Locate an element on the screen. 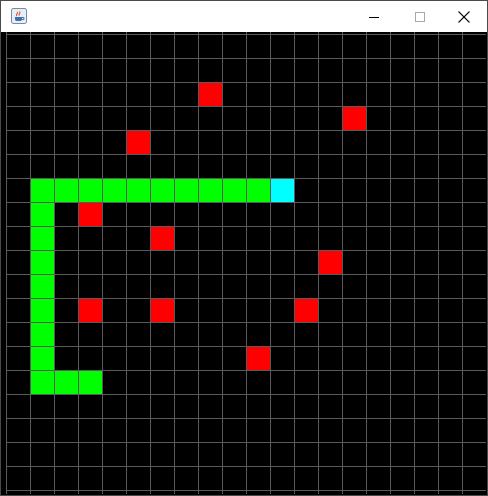 The width and height of the screenshot is (488, 496). minimize-button is located at coordinates (374, 16).